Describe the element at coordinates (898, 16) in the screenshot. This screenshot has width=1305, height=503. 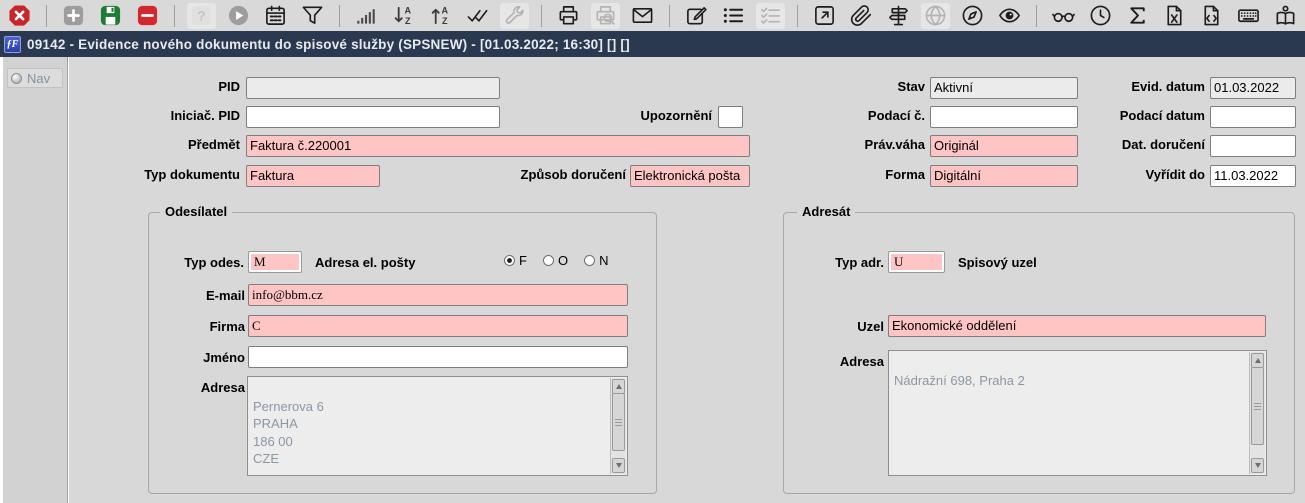
I see `signpost-icon` at that location.